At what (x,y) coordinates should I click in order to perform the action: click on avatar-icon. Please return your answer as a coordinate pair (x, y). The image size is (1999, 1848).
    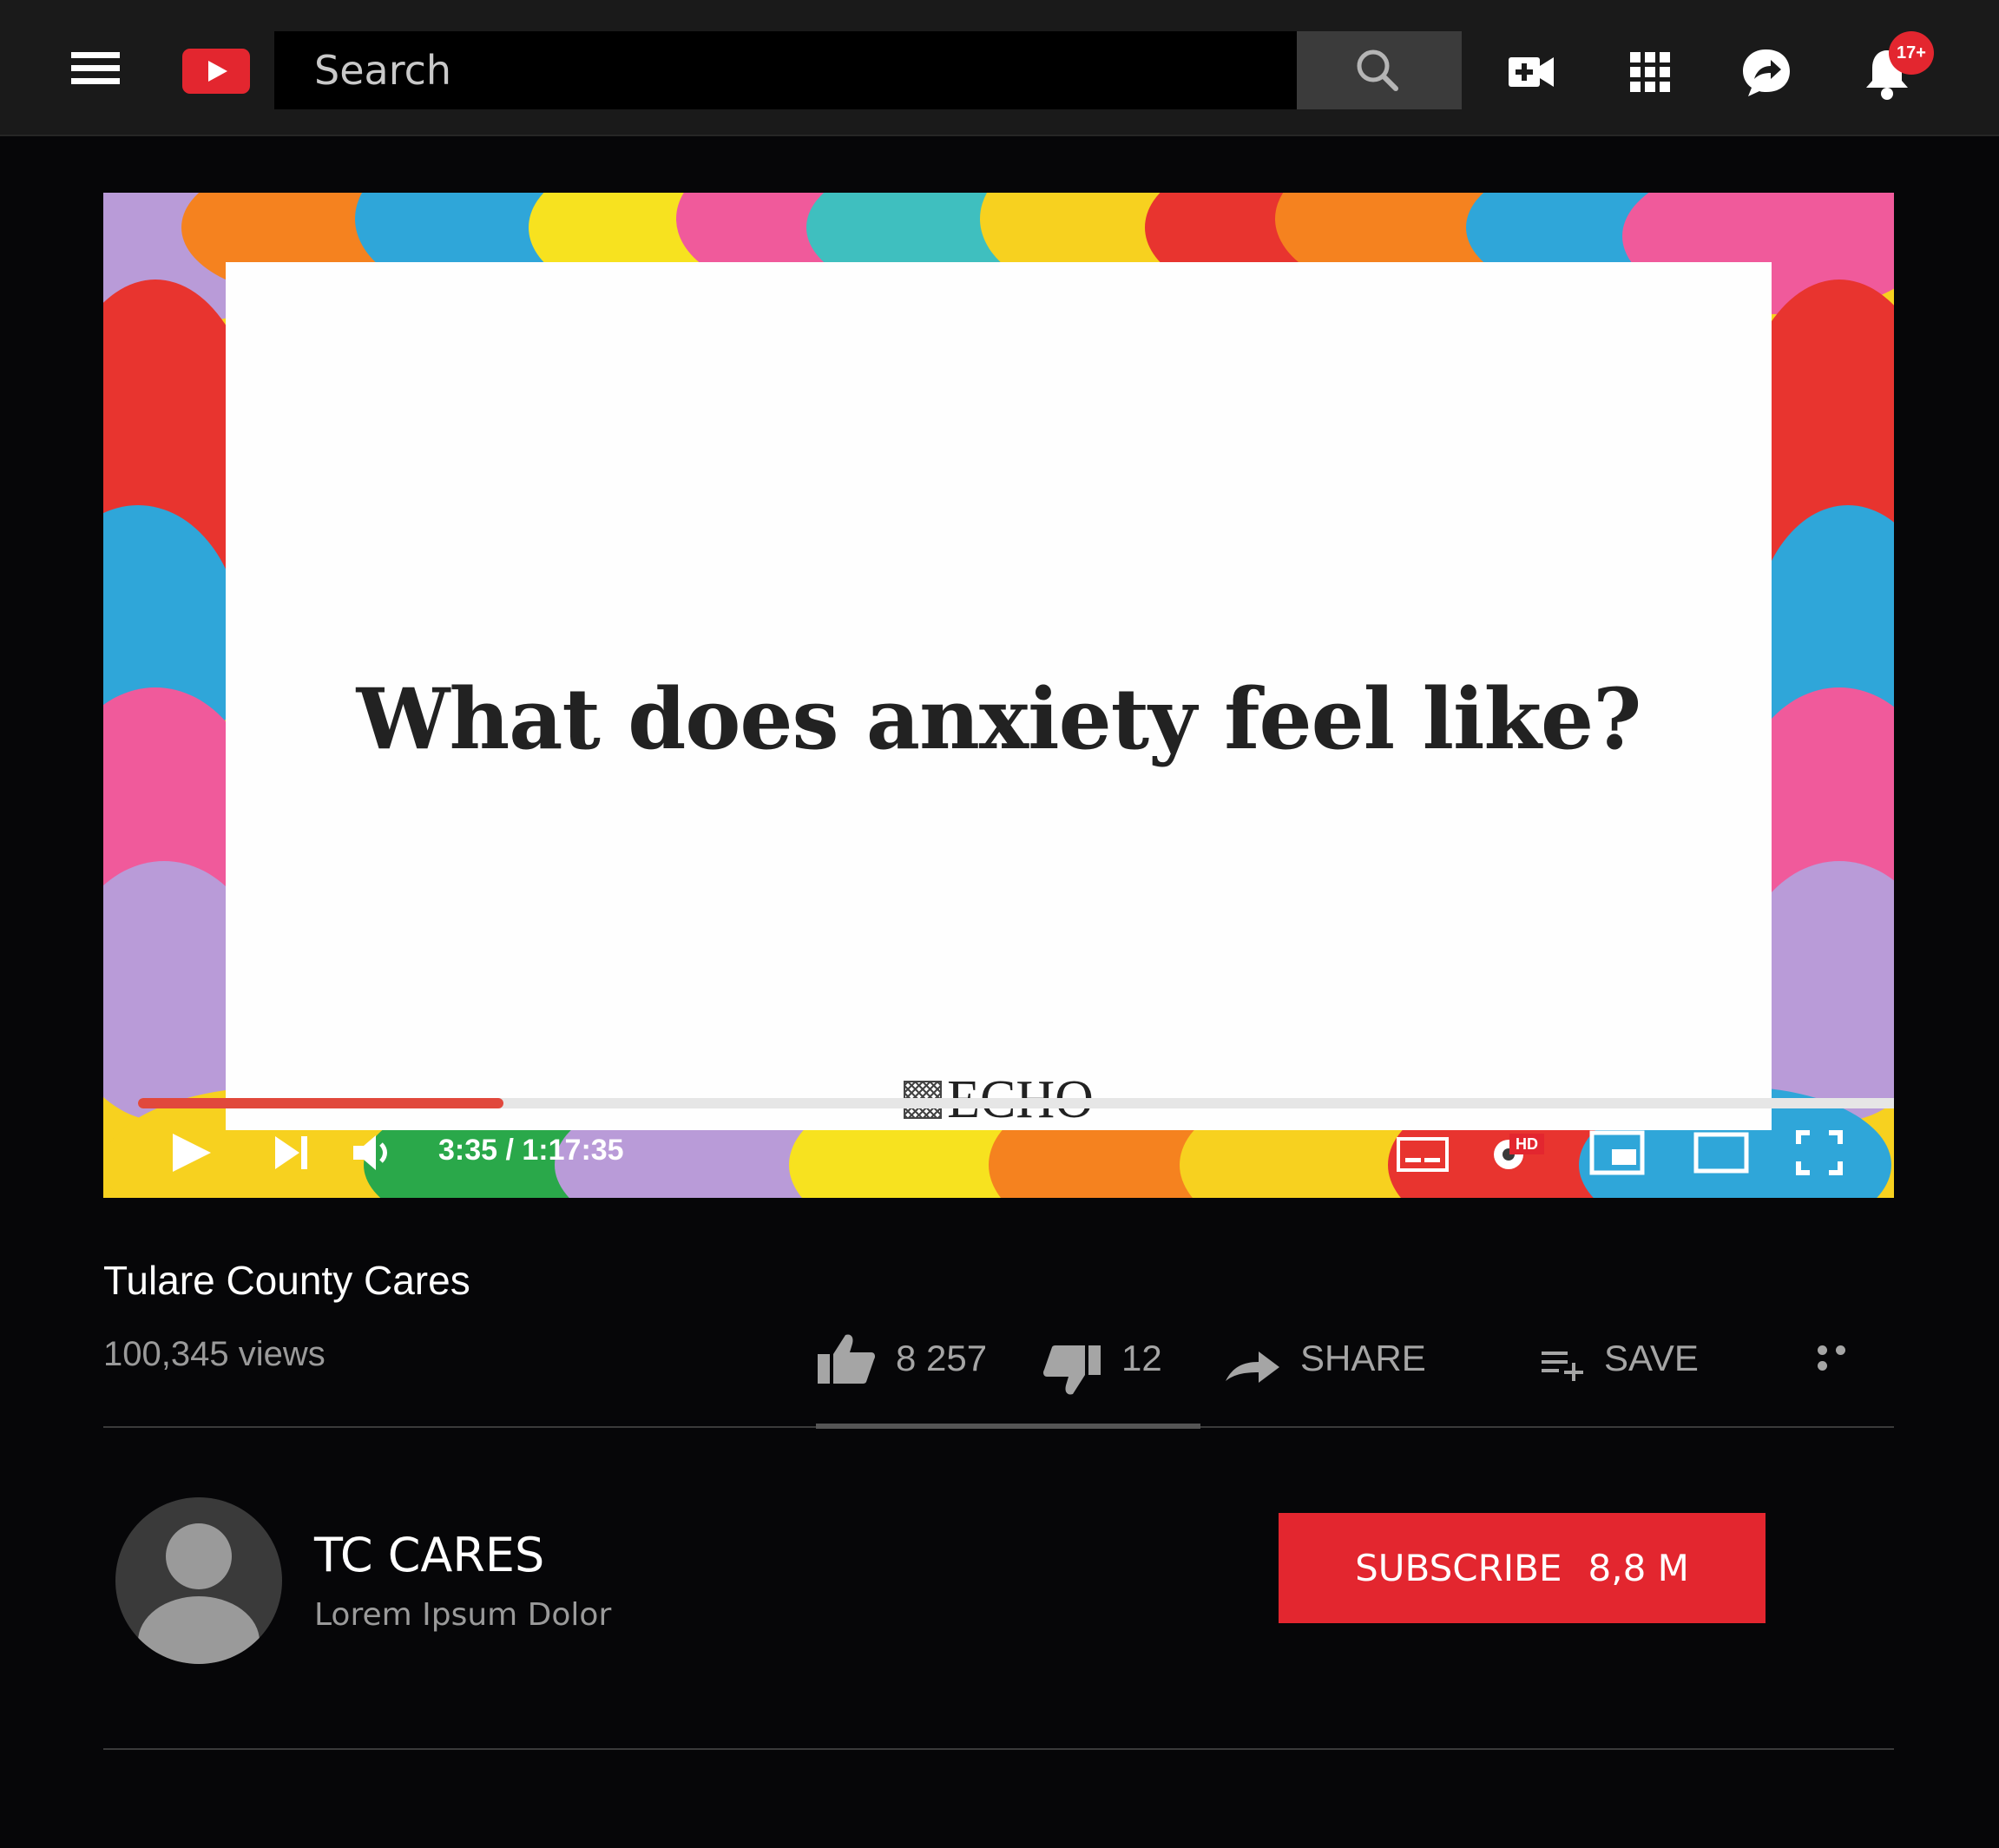
    Looking at the image, I should click on (199, 1593).